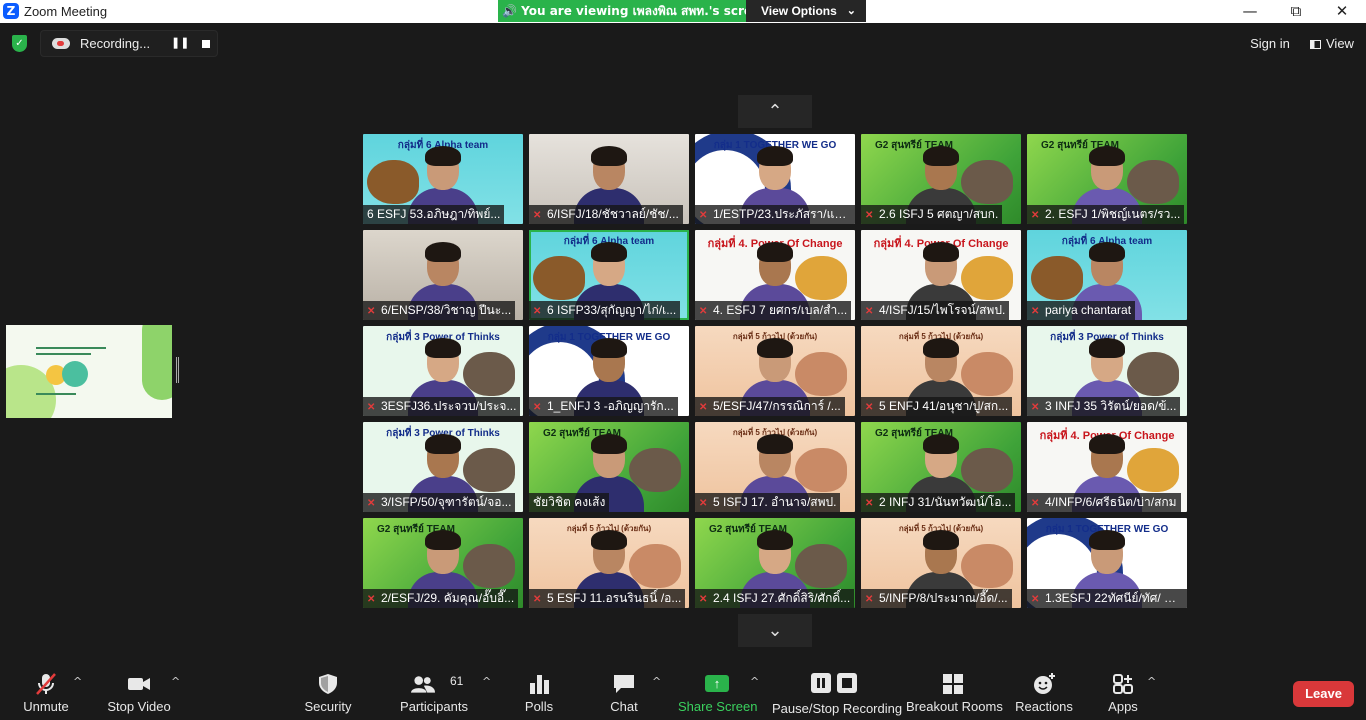 This screenshot has height=720, width=1366. I want to click on minimize-button: —, so click(1250, 11).